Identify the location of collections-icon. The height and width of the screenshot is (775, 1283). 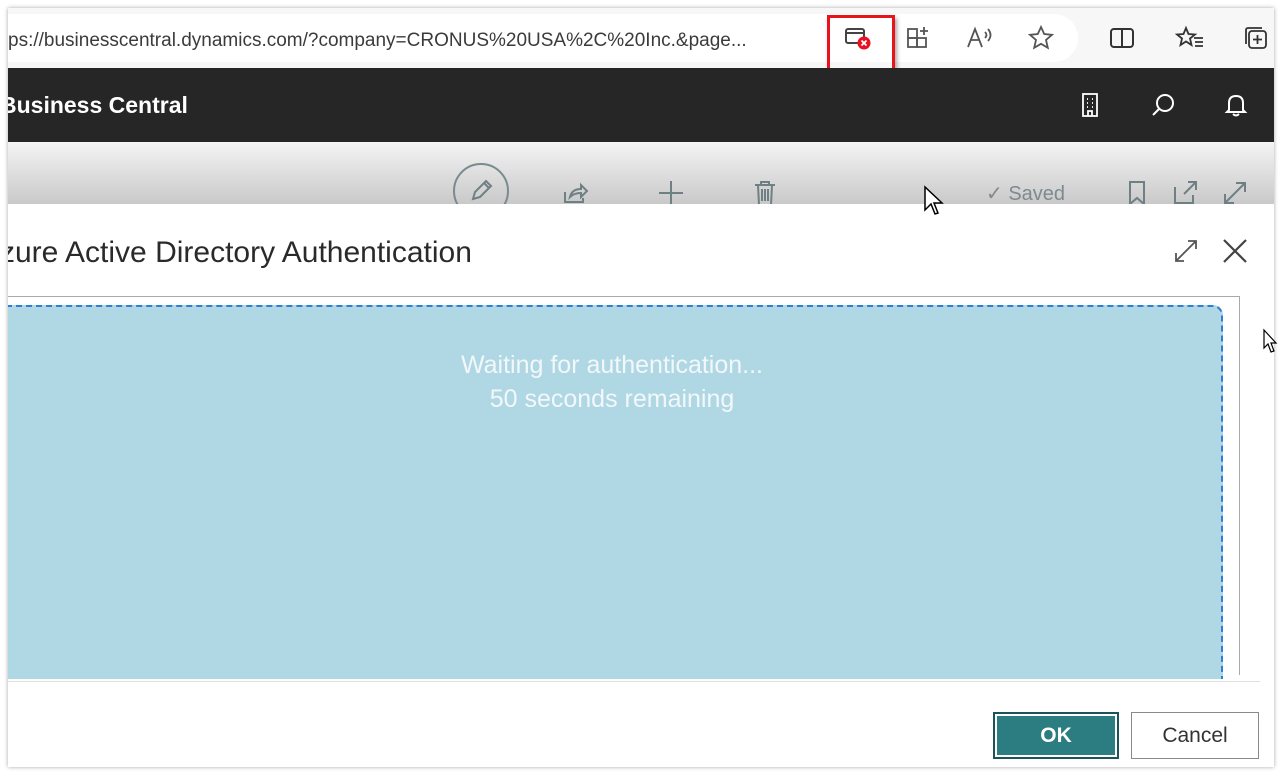
(1256, 38).